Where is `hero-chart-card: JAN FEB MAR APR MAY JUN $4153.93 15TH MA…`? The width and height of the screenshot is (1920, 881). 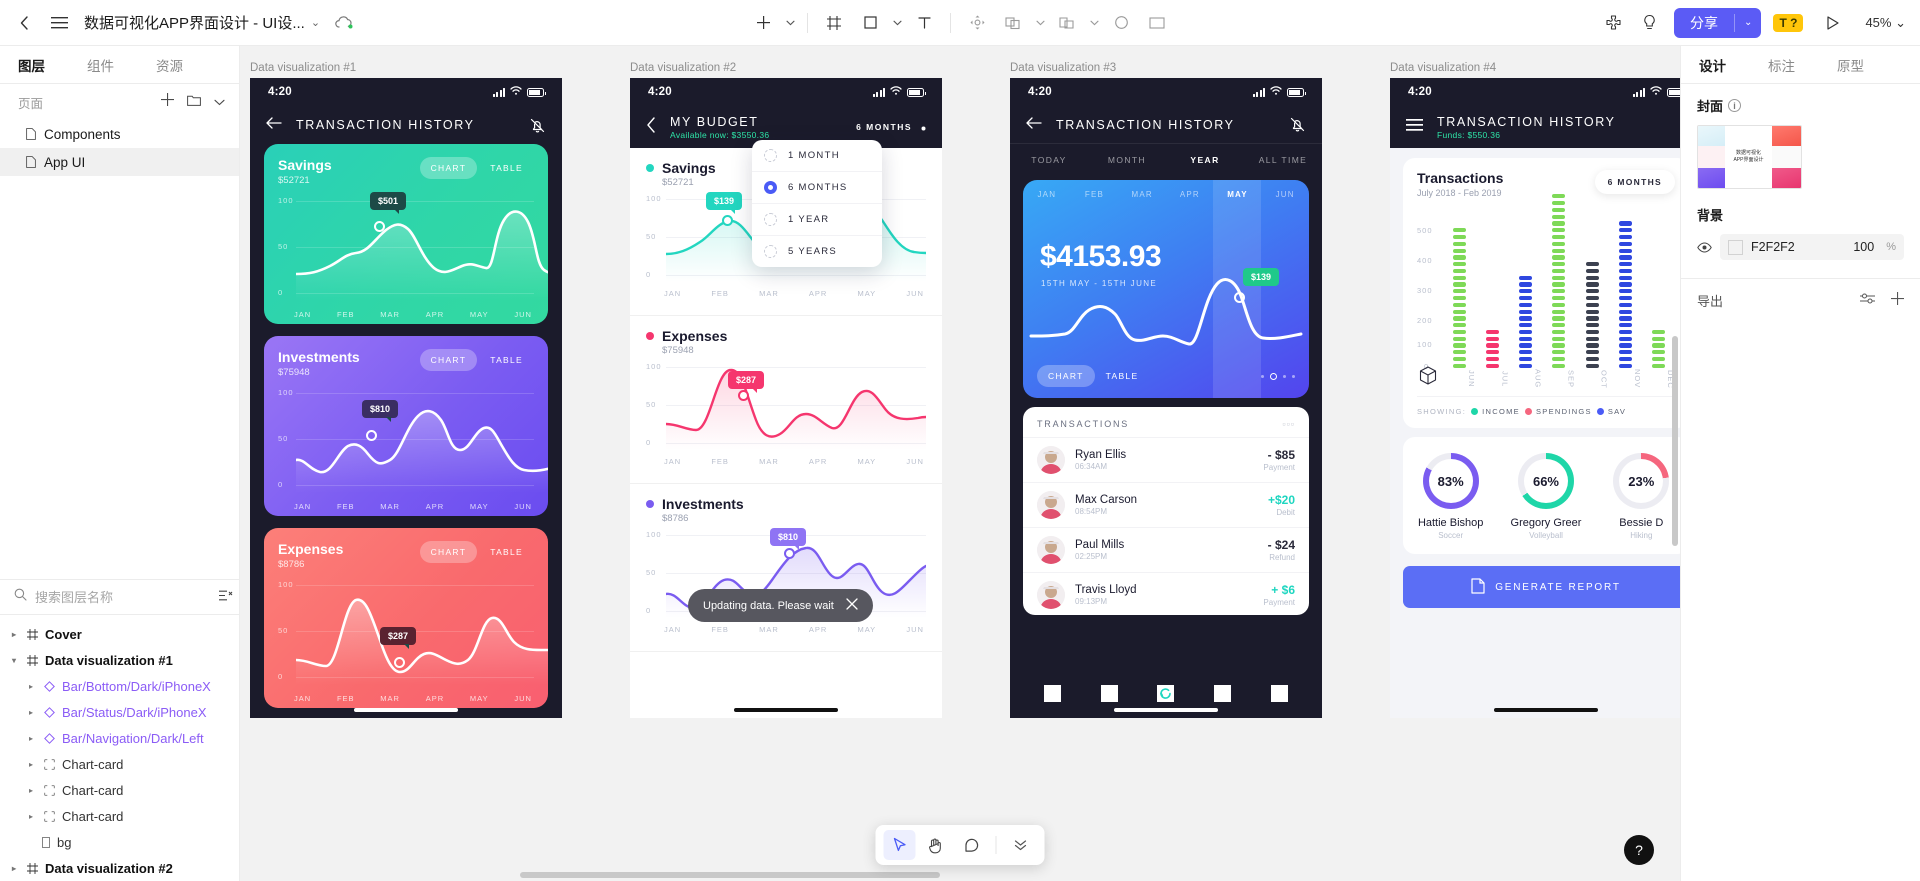
hero-chart-card: JAN FEB MAR APR MAY JUN $4153.93 15TH MA… is located at coordinates (1166, 289).